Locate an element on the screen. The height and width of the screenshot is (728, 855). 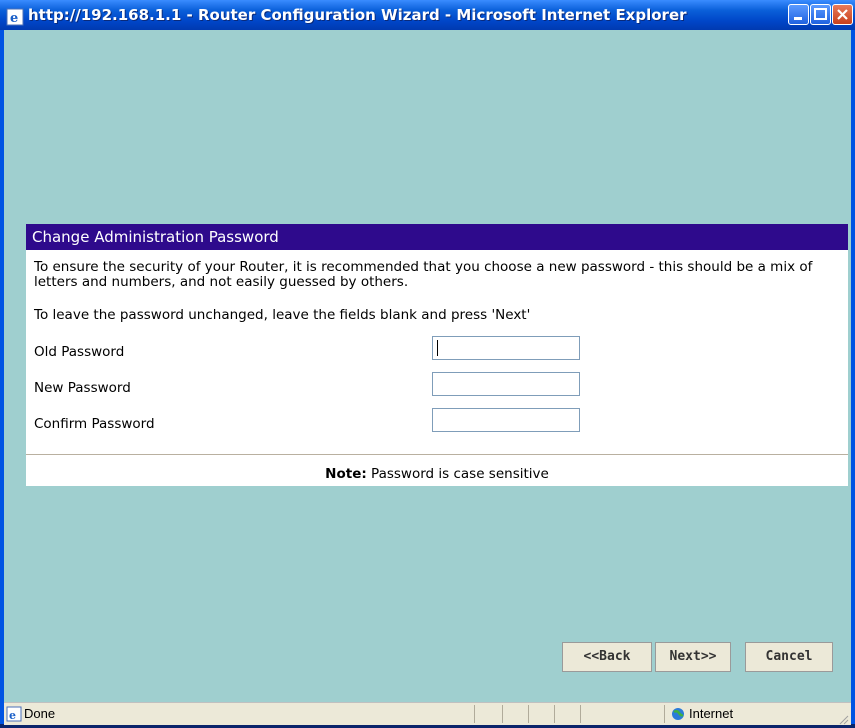
new-password-input is located at coordinates (506, 384).